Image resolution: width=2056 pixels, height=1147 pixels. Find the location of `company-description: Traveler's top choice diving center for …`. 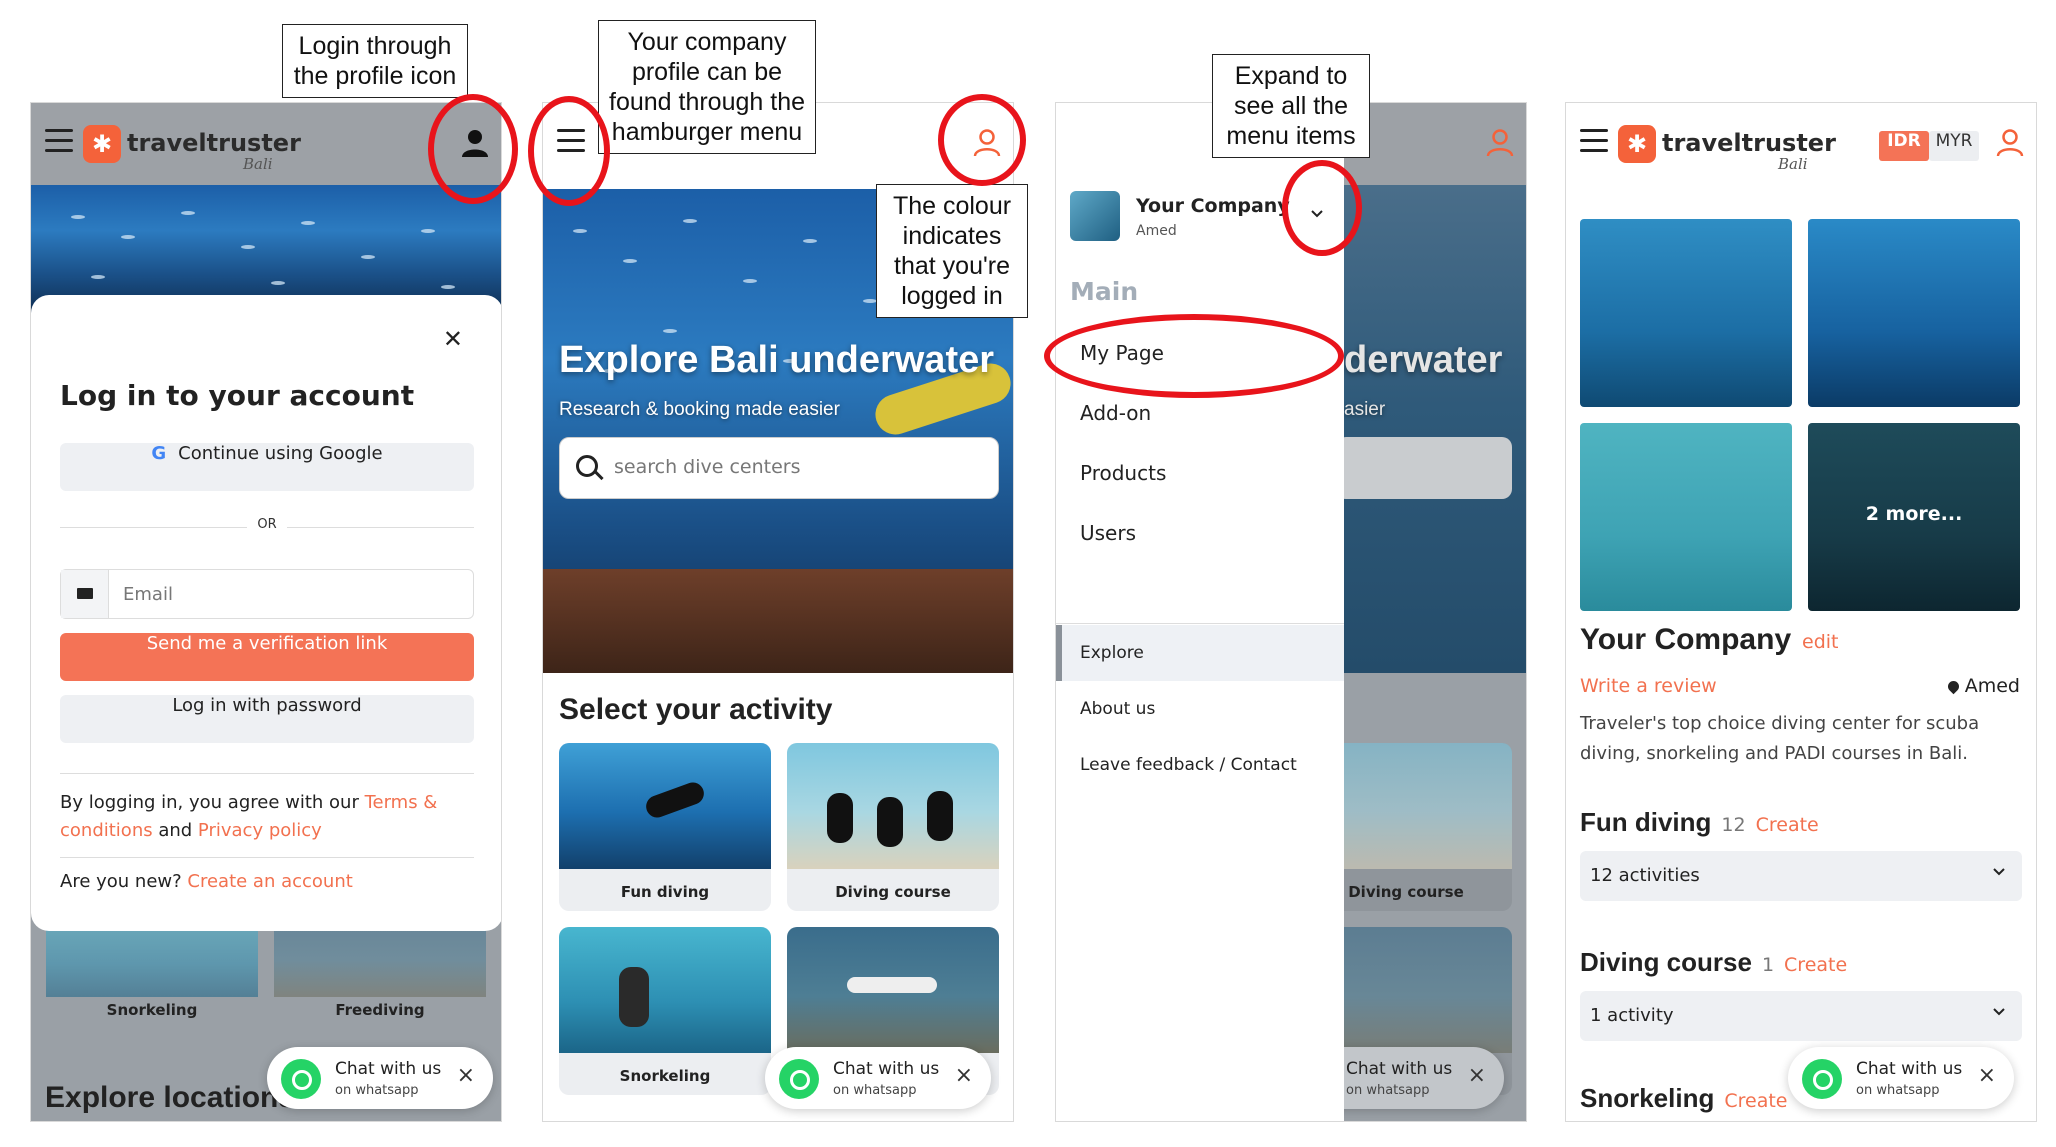

company-description: Traveler's top choice diving center for … is located at coordinates (1780, 738).